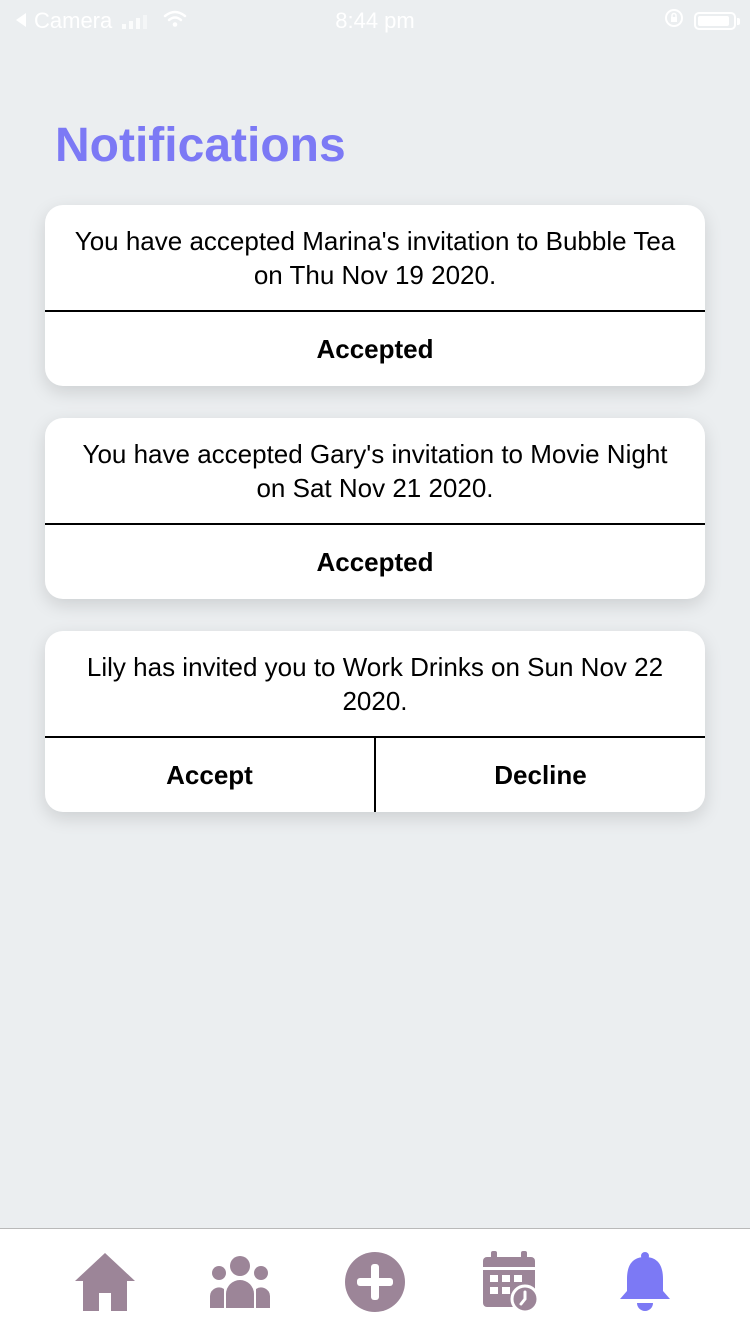 This screenshot has width=750, height=1335. I want to click on status-right, so click(702, 21).